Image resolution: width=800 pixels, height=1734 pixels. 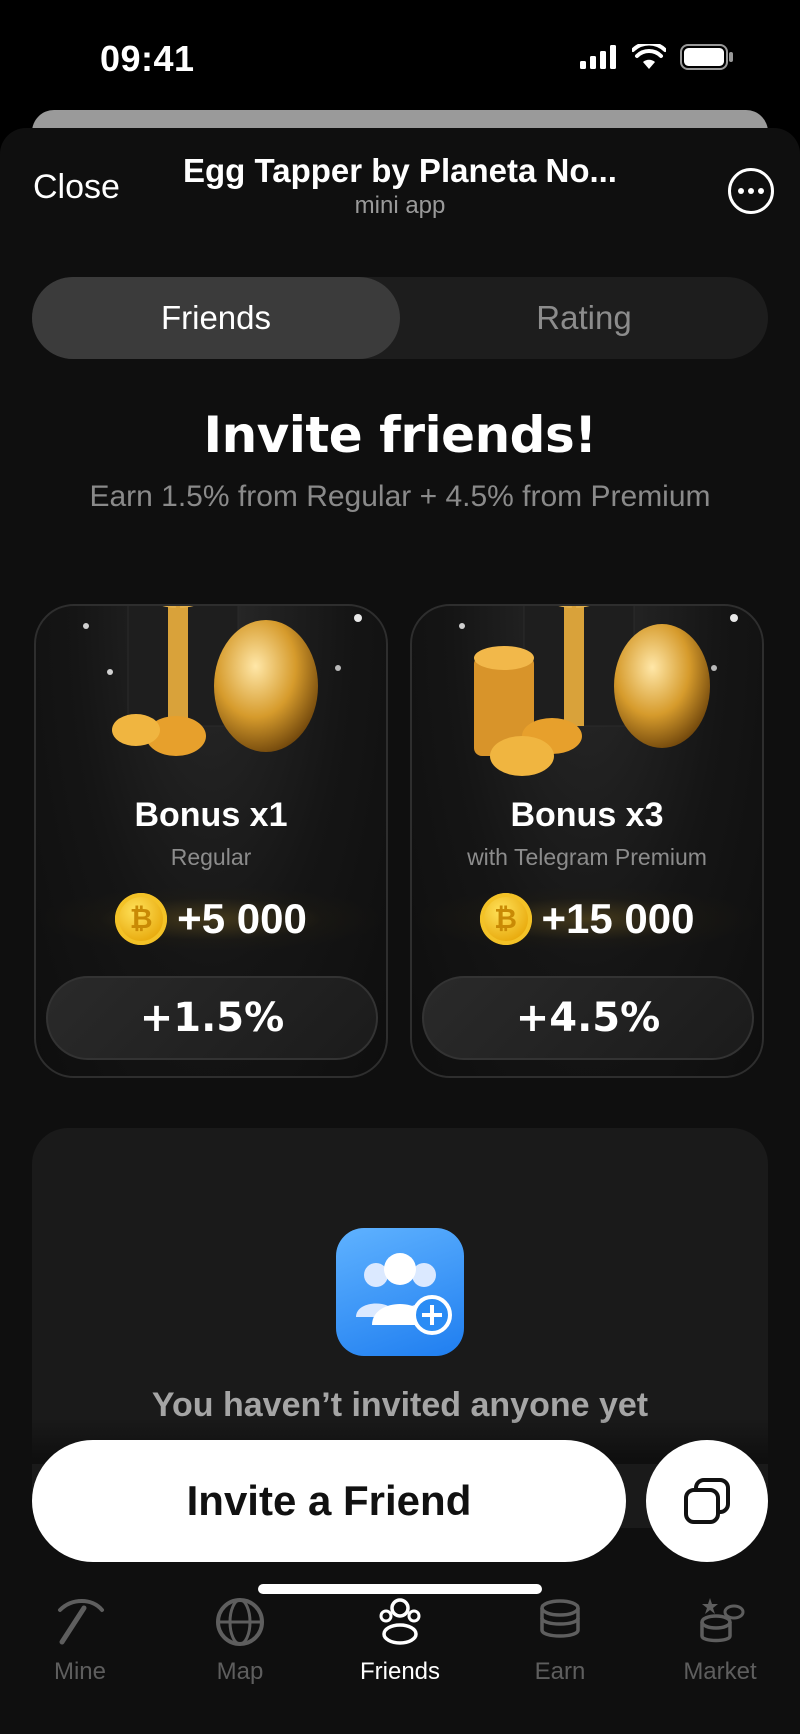 What do you see at coordinates (80, 1671) in the screenshot?
I see `nav-label: Mine` at bounding box center [80, 1671].